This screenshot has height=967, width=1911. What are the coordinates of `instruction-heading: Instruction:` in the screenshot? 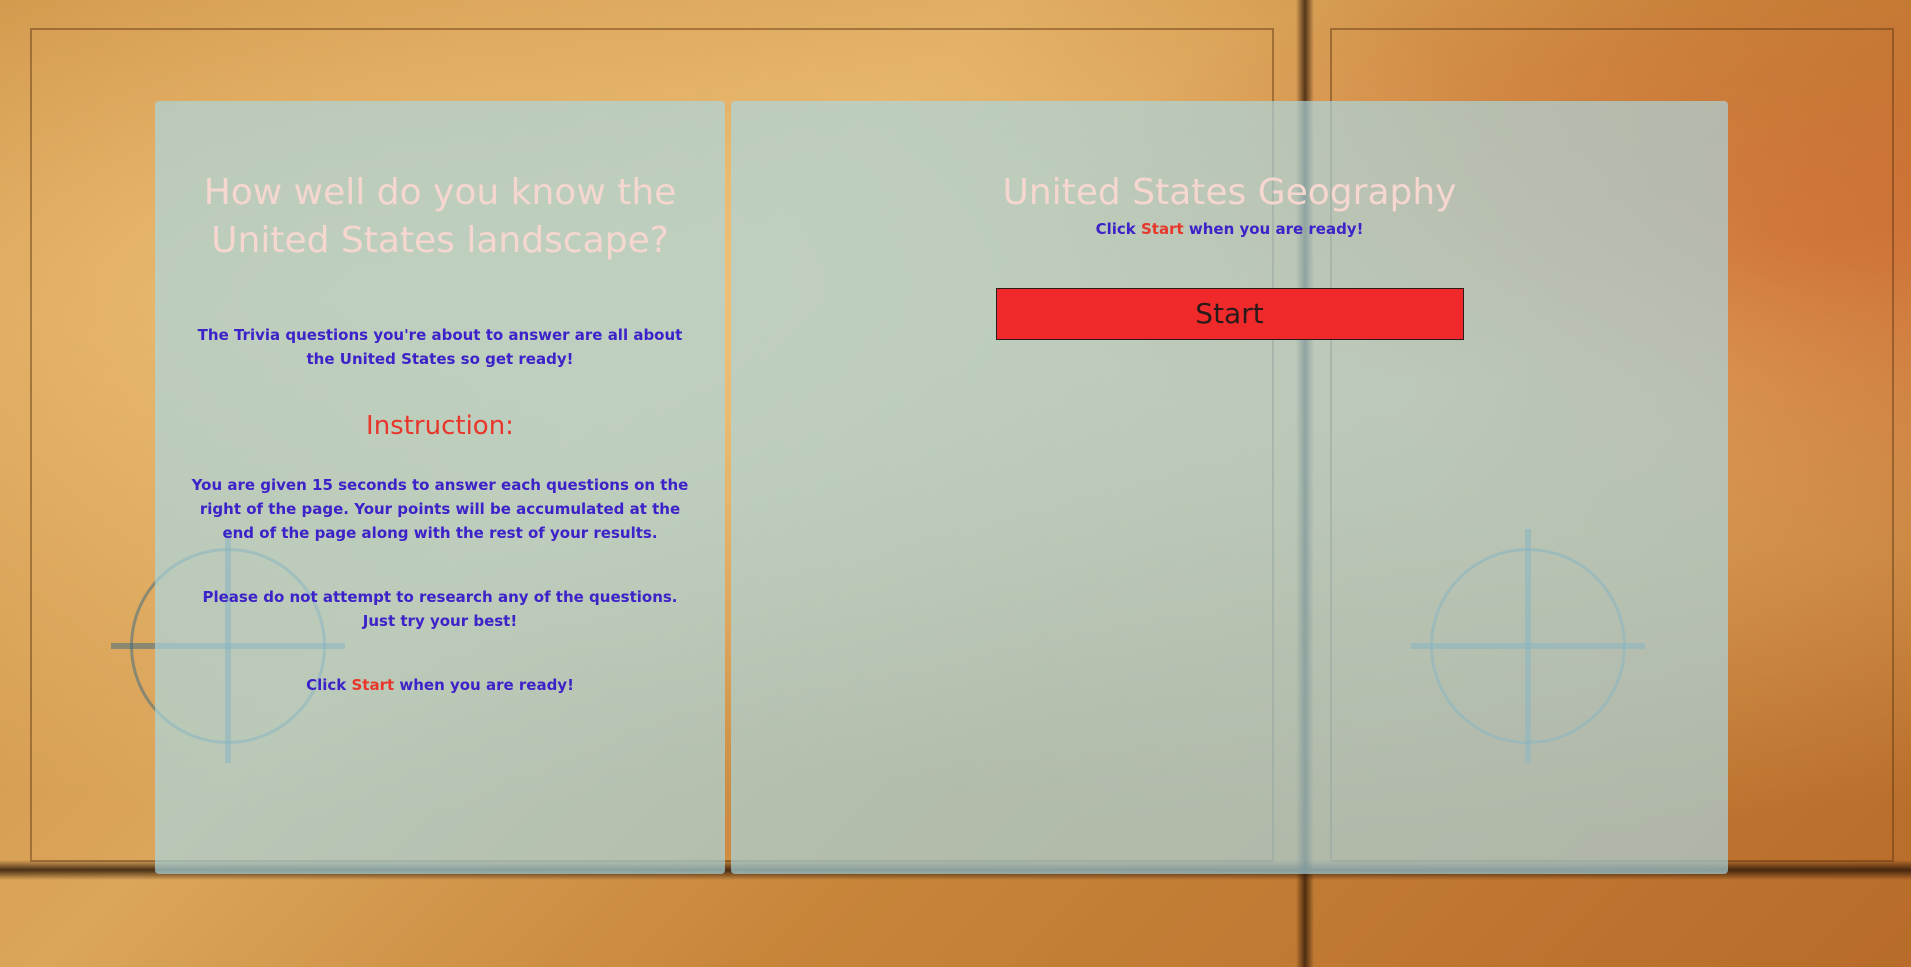 It's located at (440, 426).